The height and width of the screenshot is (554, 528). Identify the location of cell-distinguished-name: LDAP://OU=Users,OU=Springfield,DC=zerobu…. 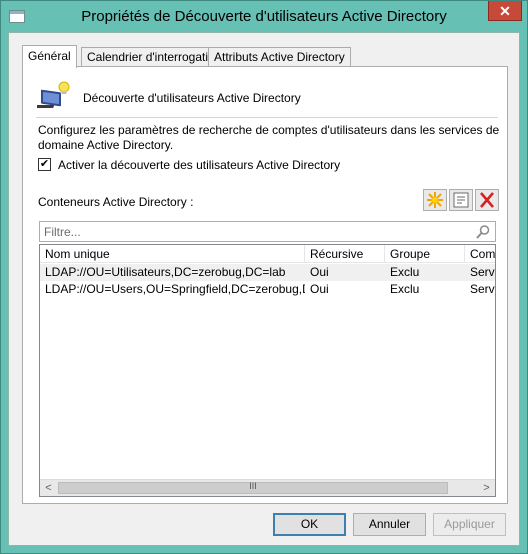
(175, 289).